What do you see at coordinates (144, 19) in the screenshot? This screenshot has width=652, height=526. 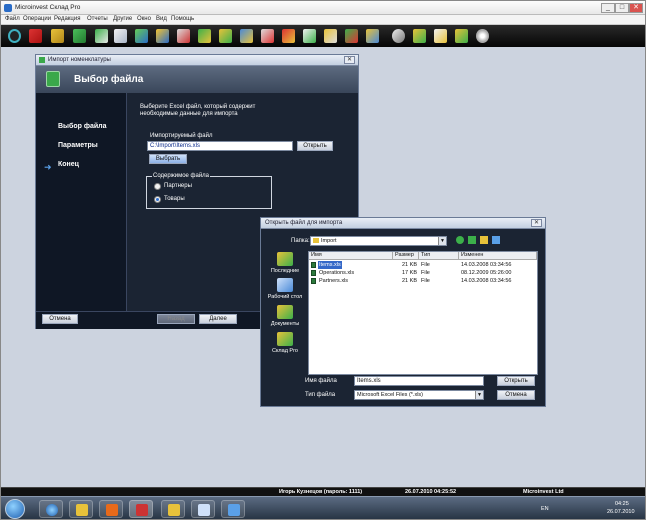 I see `menu-window: Окно` at bounding box center [144, 19].